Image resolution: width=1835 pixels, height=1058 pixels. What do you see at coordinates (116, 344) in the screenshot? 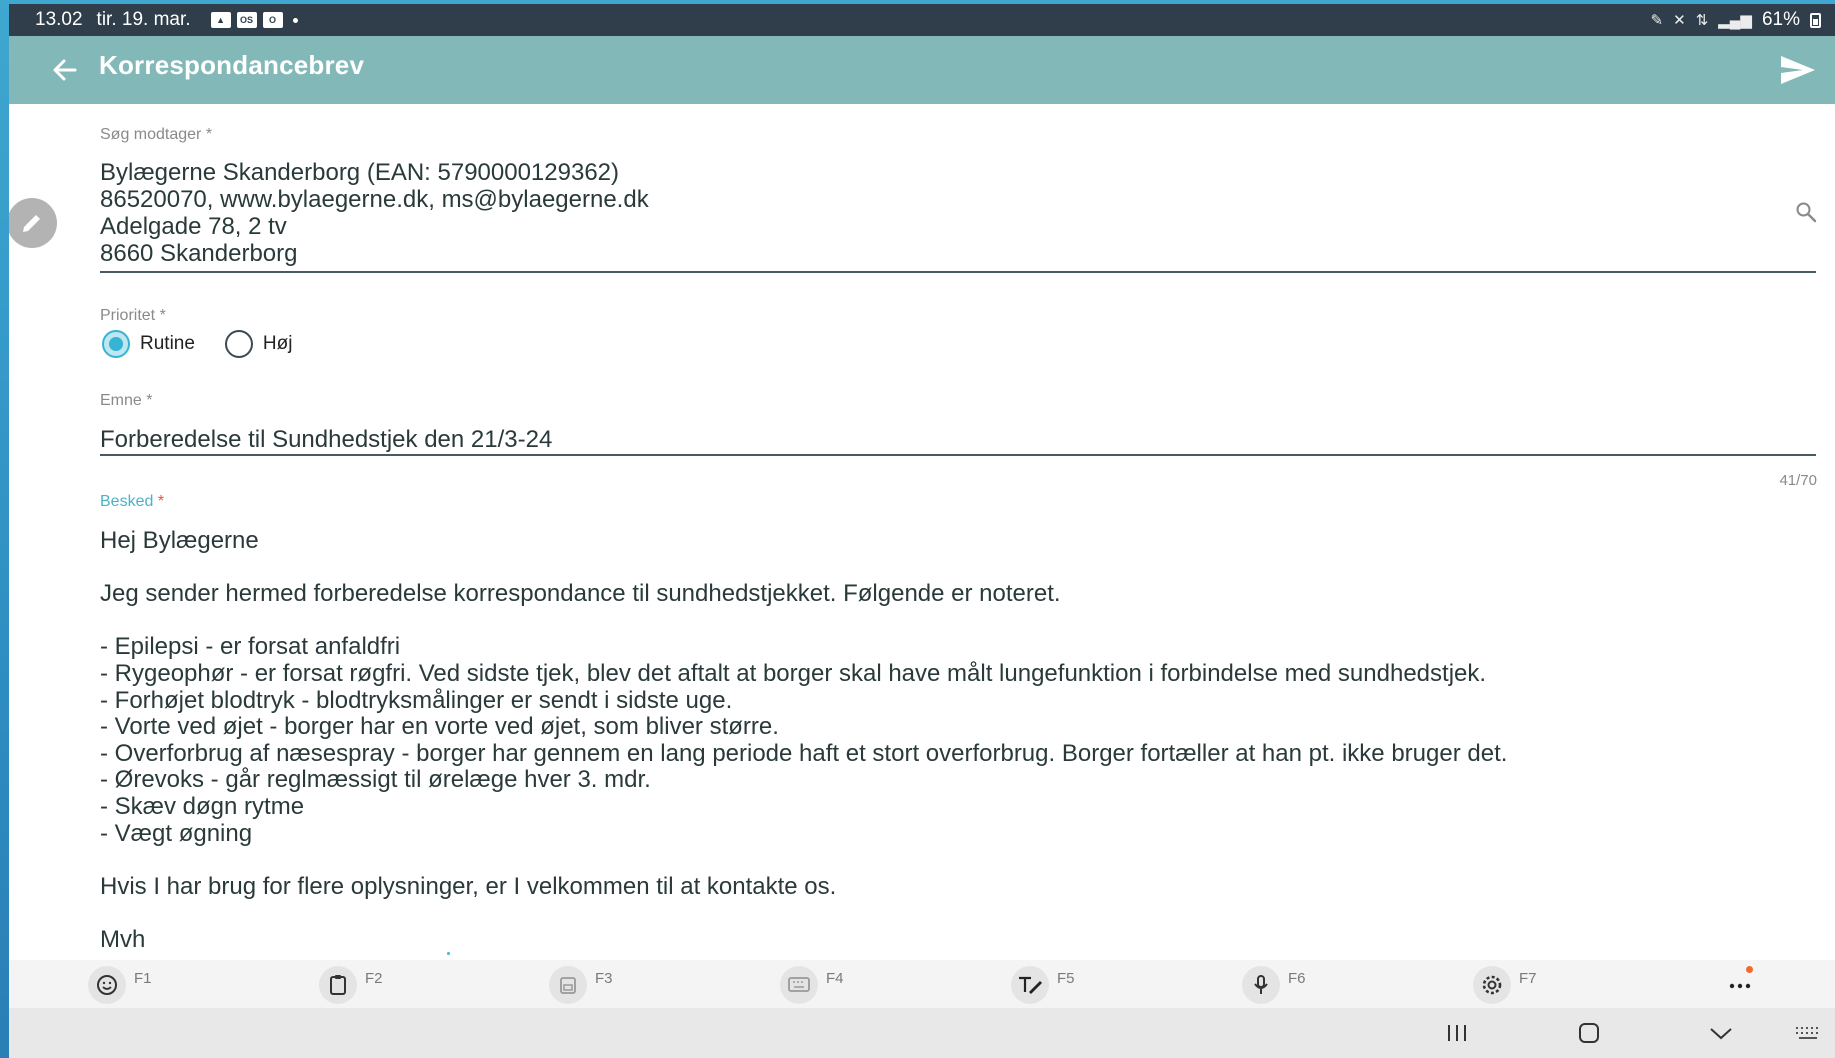
I see `radio-checked-icon` at bounding box center [116, 344].